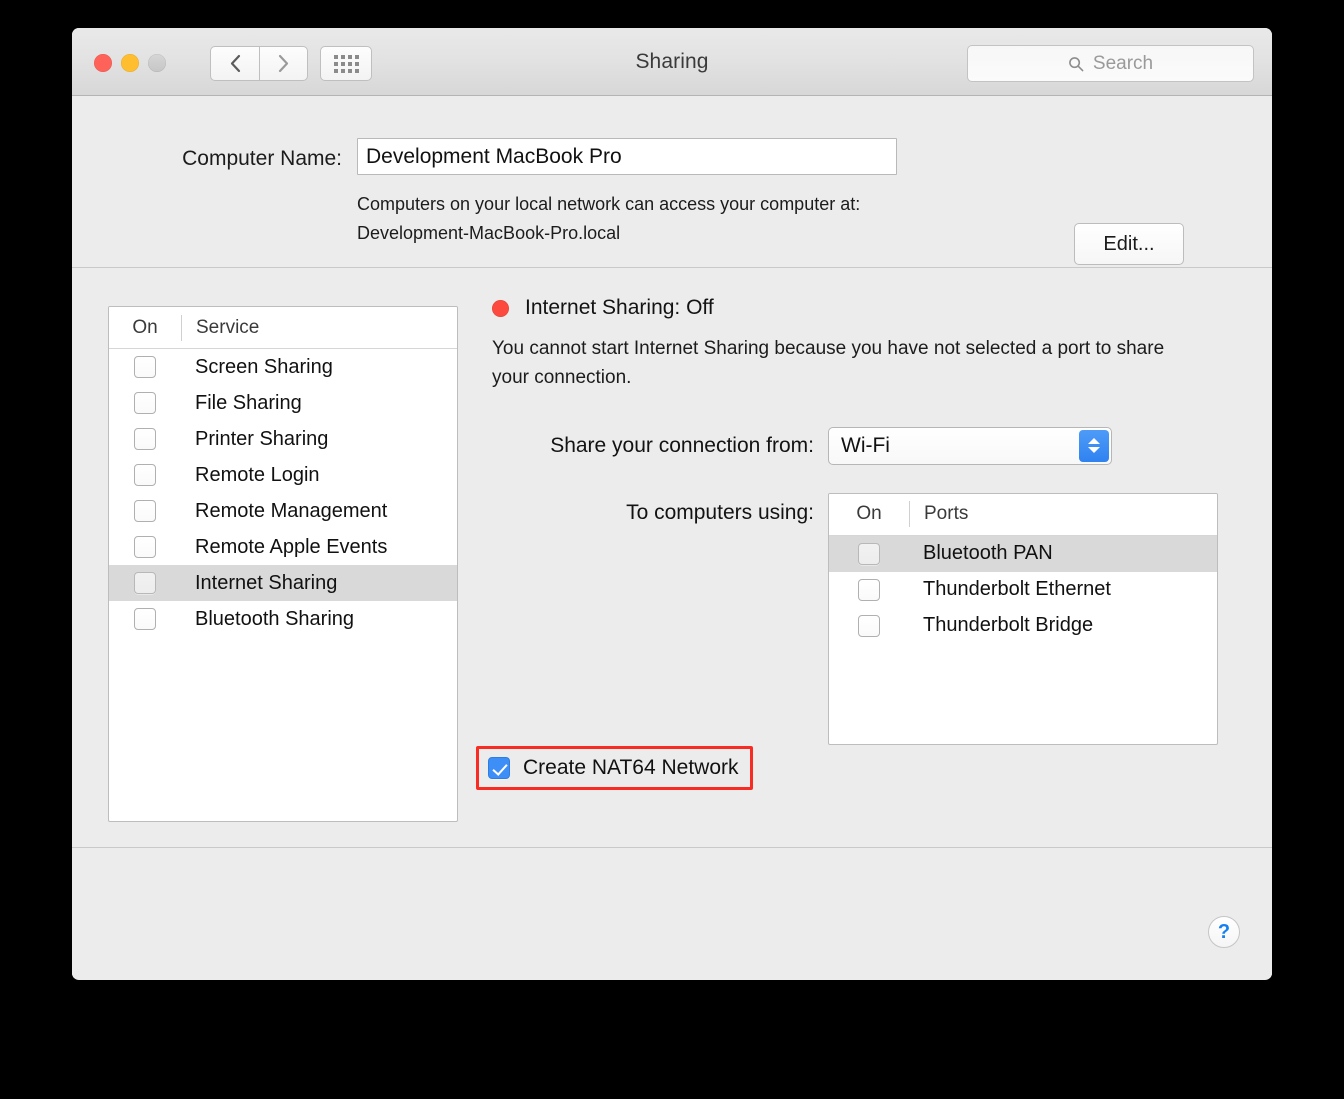  Describe the element at coordinates (672, 62) in the screenshot. I see `window-titlebar: Sharing Search` at that location.